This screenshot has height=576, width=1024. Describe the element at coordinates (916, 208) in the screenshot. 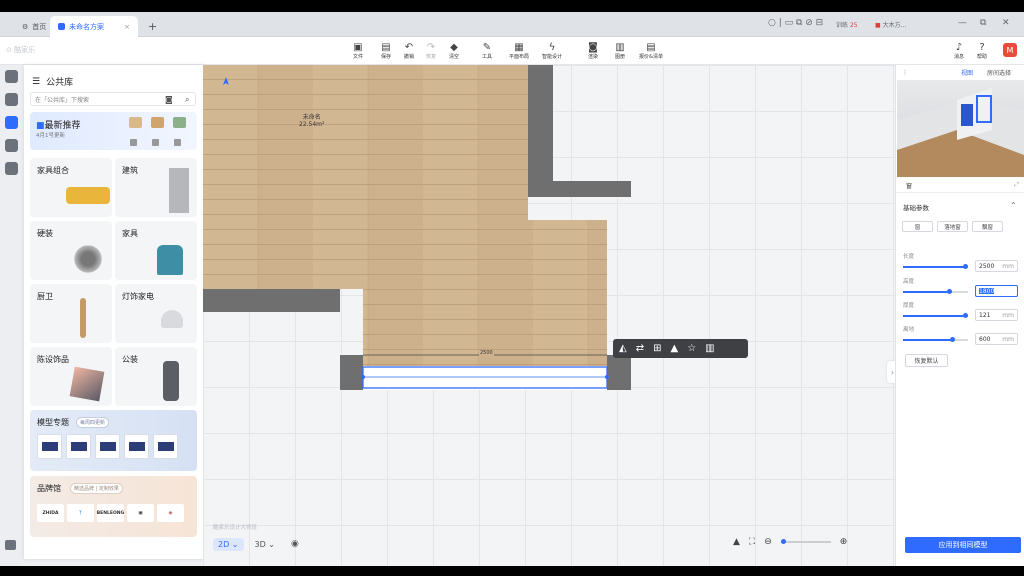

I see `basic-params-title: 基础参数` at that location.